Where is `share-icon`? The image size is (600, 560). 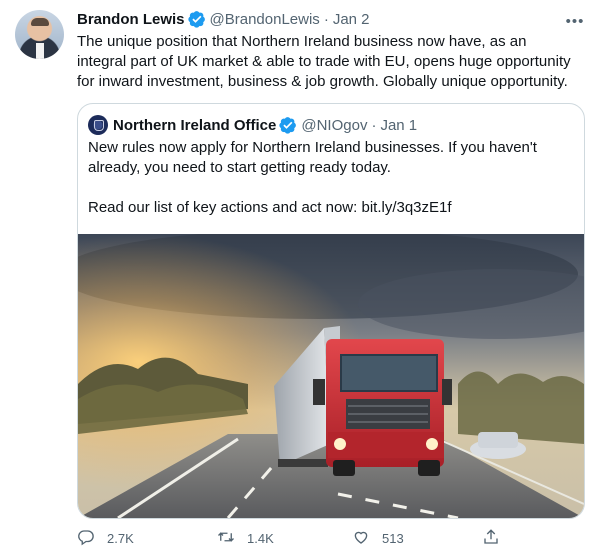 share-icon is located at coordinates (491, 538).